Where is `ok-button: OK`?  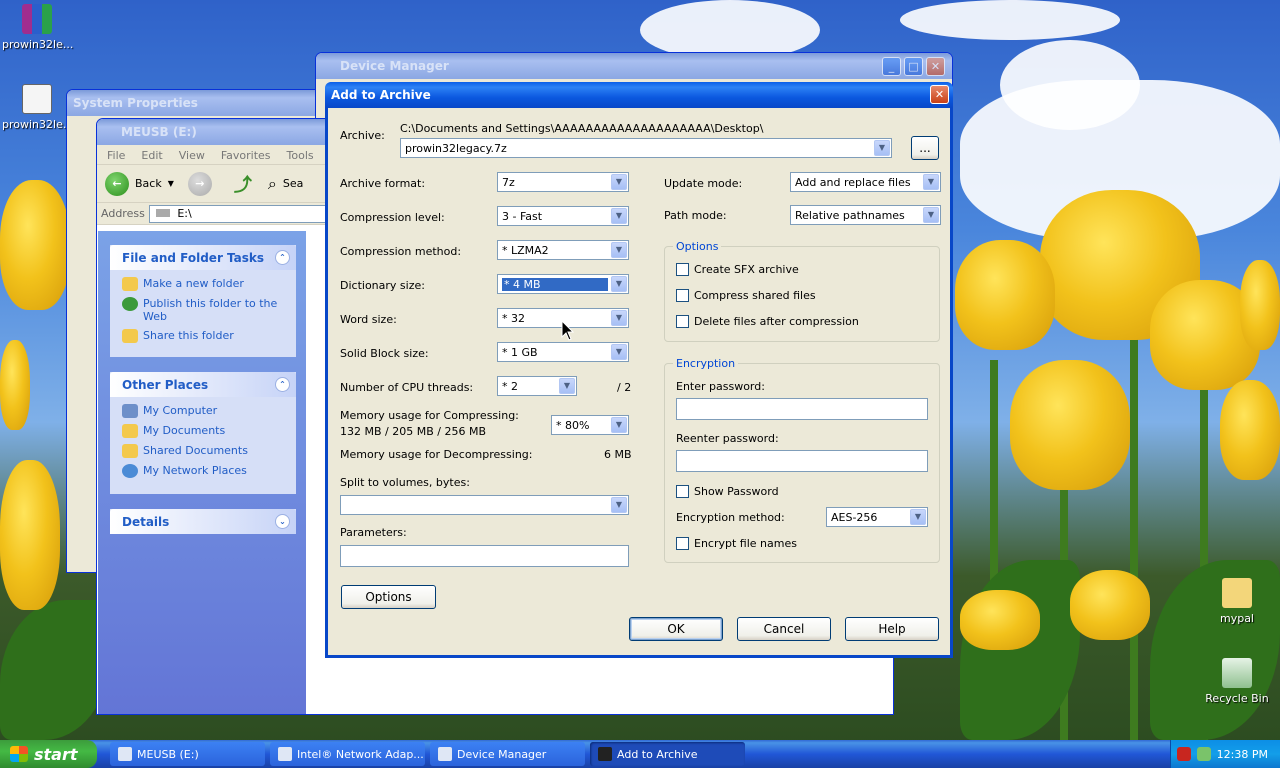 ok-button: OK is located at coordinates (676, 629).